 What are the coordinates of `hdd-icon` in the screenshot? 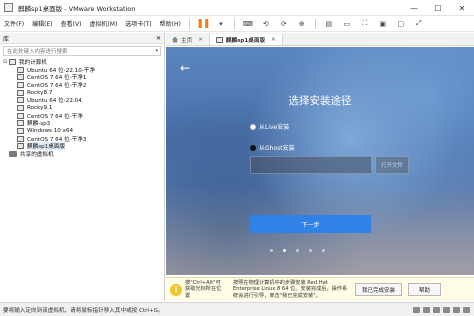 It's located at (416, 309).